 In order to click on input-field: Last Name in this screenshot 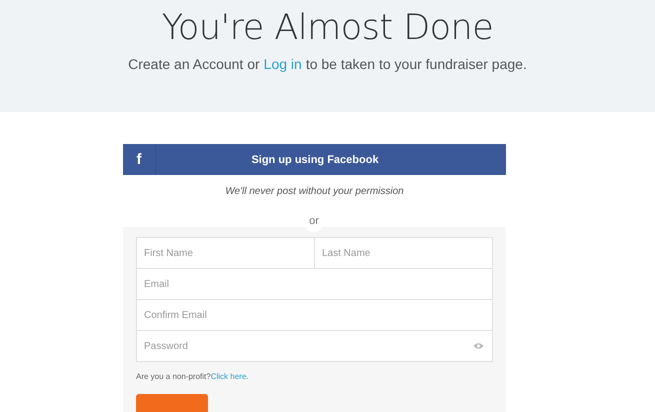, I will do `click(403, 253)`.